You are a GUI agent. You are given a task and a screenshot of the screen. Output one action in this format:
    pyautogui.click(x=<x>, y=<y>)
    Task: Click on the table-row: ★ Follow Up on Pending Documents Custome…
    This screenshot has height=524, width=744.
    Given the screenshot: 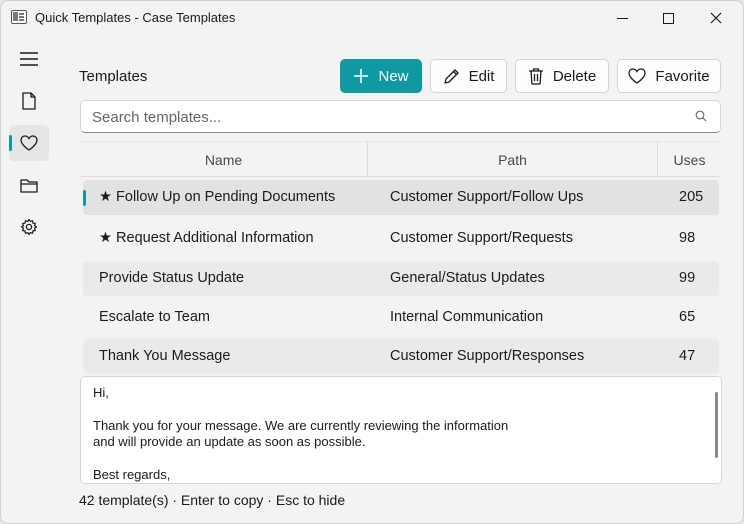 What is the action you would take?
    pyautogui.click(x=401, y=197)
    